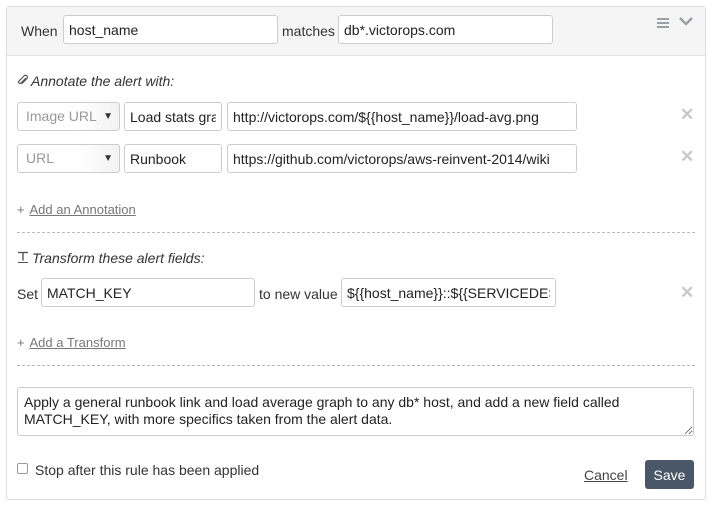 The width and height of the screenshot is (717, 507). I want to click on add-annotation-label: Add an Annotation, so click(83, 209).